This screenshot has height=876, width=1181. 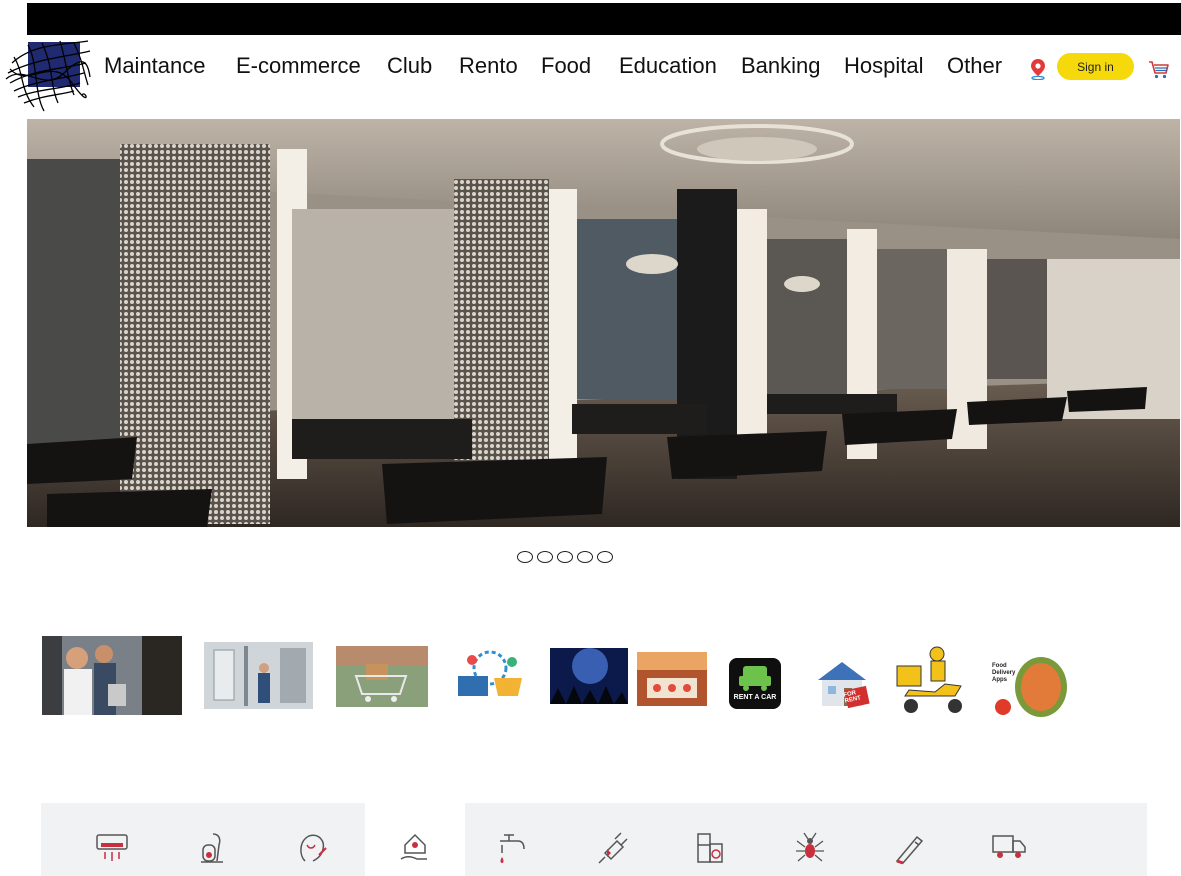 I want to click on cart-icon, so click(x=1159, y=69).